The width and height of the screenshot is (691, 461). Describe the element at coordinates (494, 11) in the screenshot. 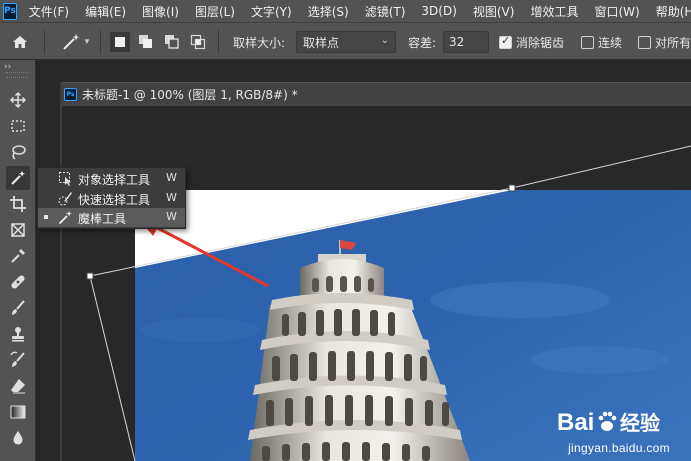

I see `menu-view: 视图(V)` at that location.